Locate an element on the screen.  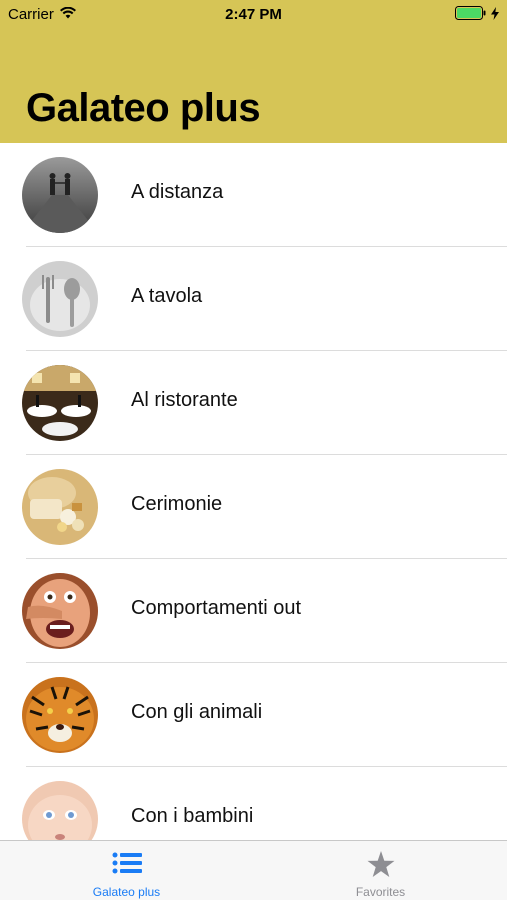
list-item-label: Comportamenti out is located at coordinates (216, 608).